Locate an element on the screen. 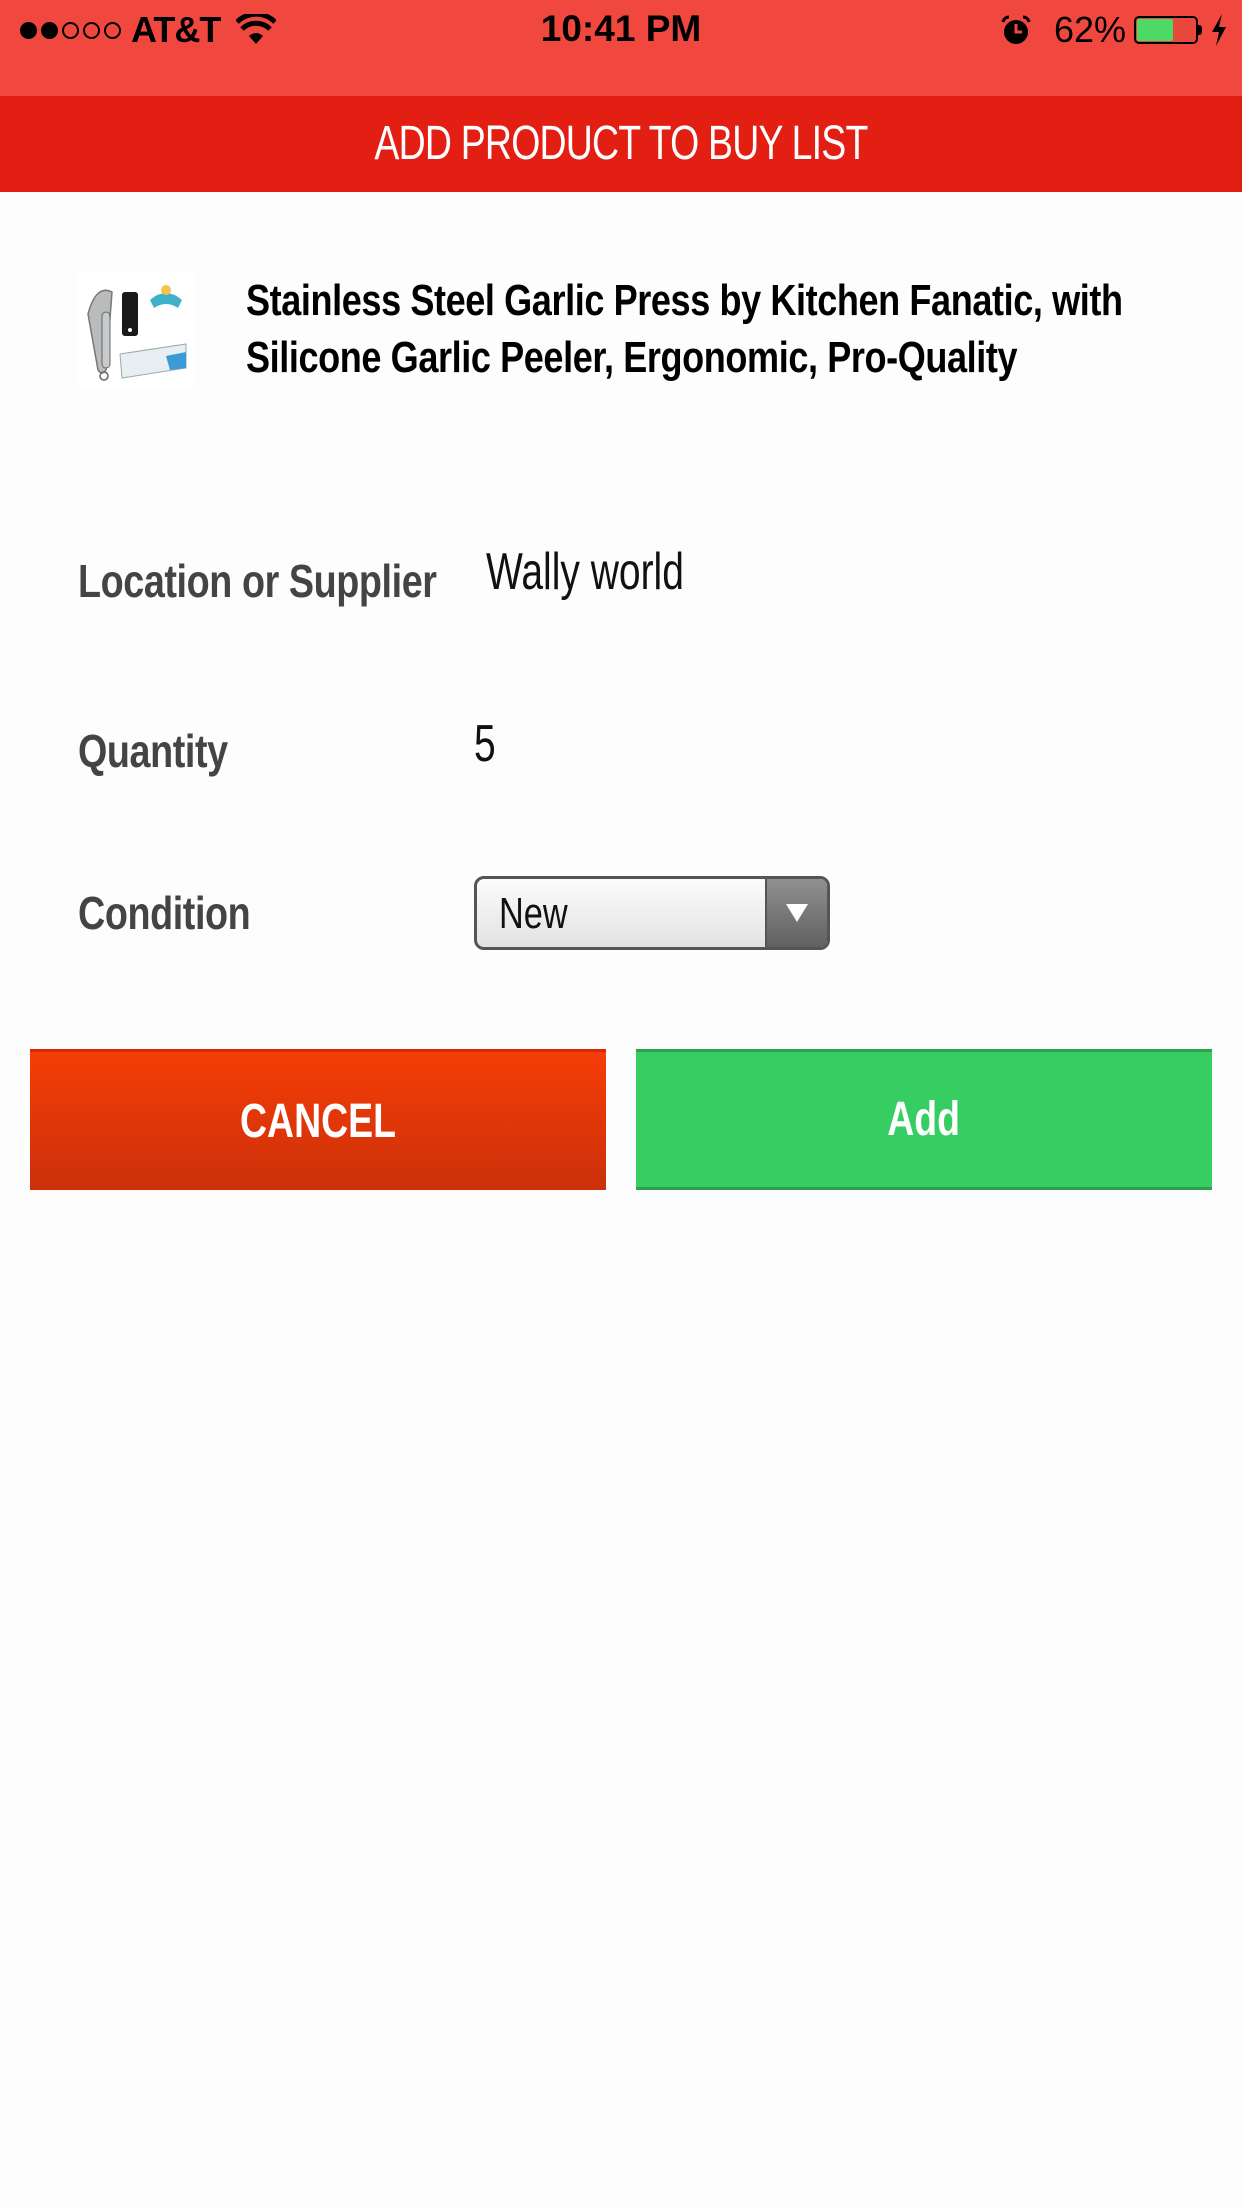  nav-header: ADD PRODUCT TO BUY LIST is located at coordinates (621, 144).